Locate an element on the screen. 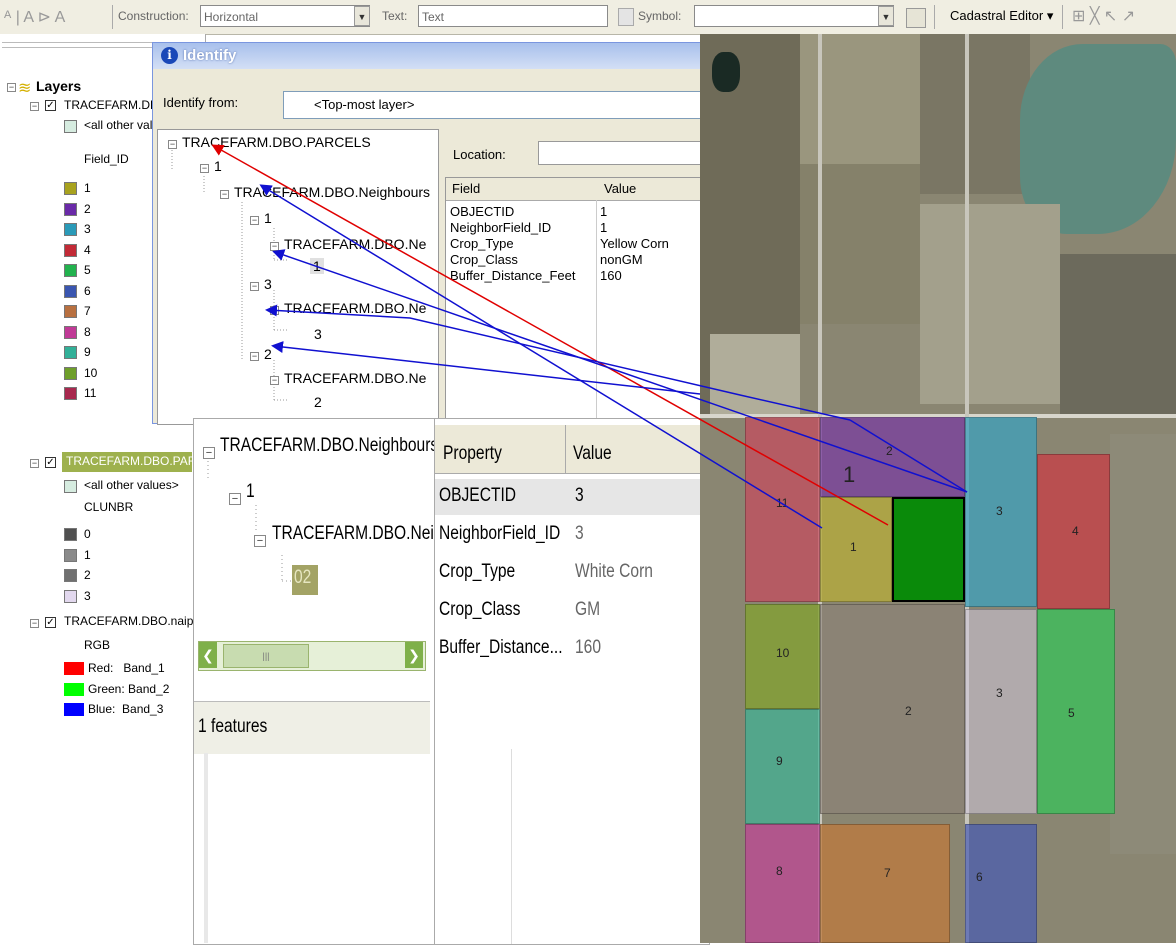  parcel-label: 2 is located at coordinates (908, 711).